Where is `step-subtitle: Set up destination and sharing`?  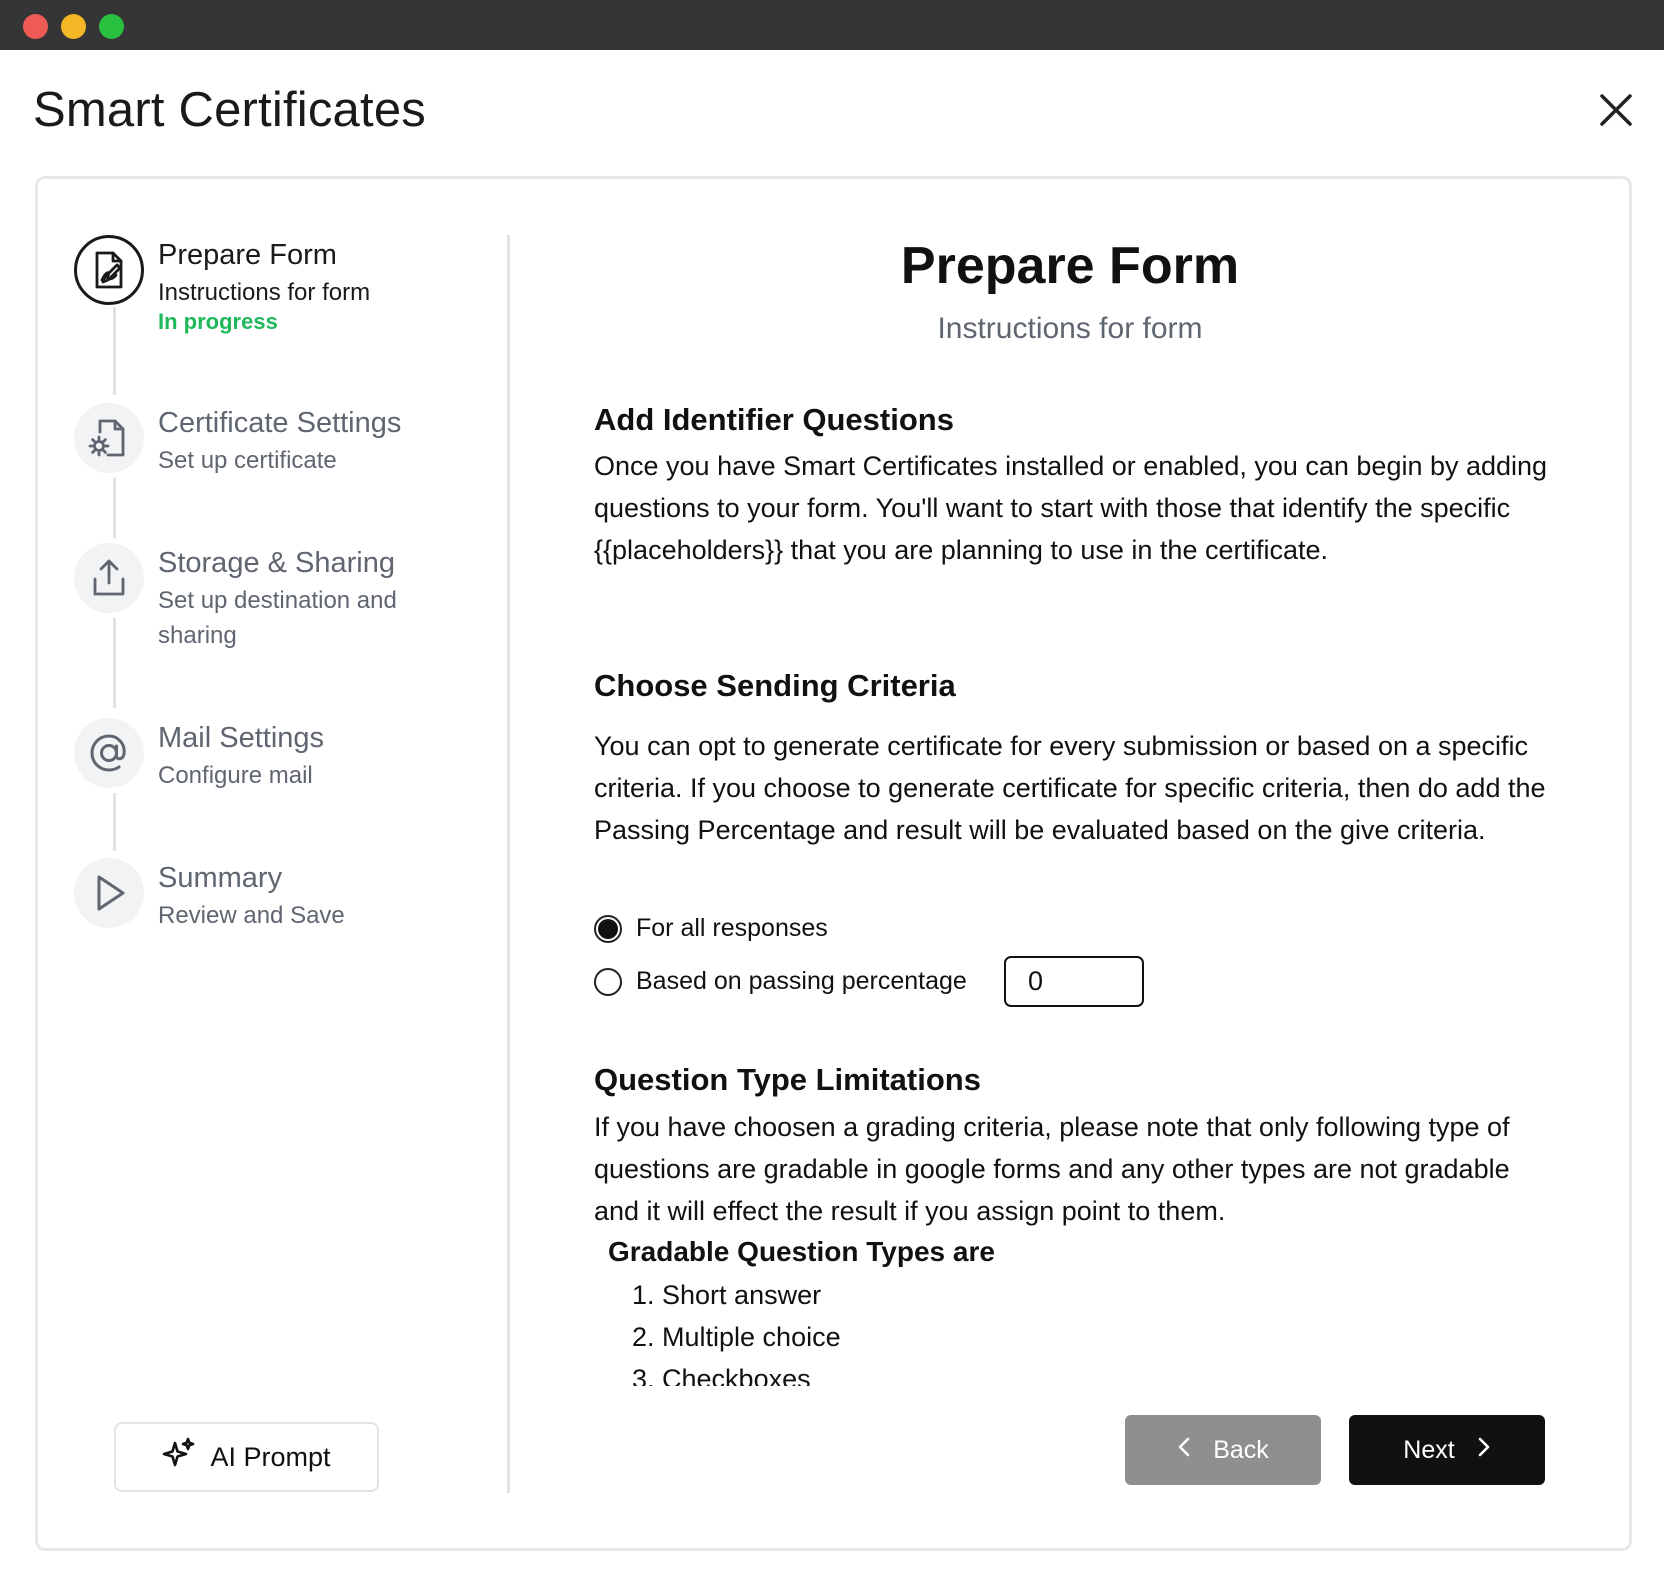 step-subtitle: Set up destination and sharing is located at coordinates (277, 618).